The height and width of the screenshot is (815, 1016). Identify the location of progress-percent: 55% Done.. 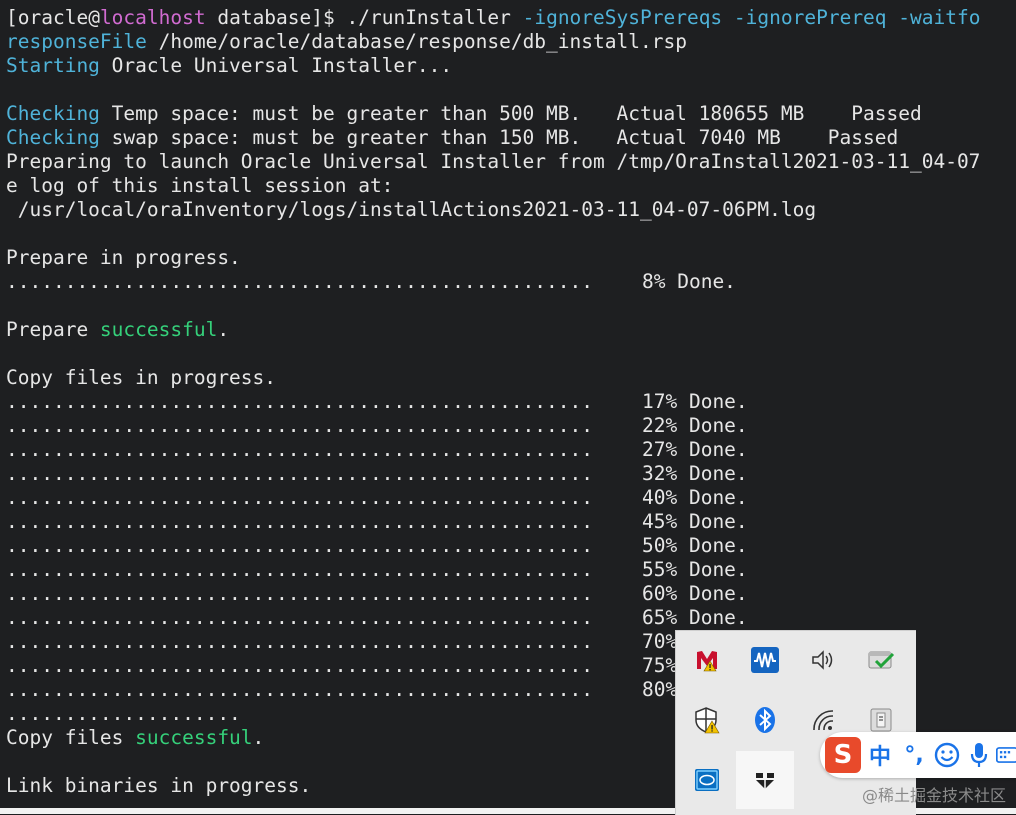
(695, 569).